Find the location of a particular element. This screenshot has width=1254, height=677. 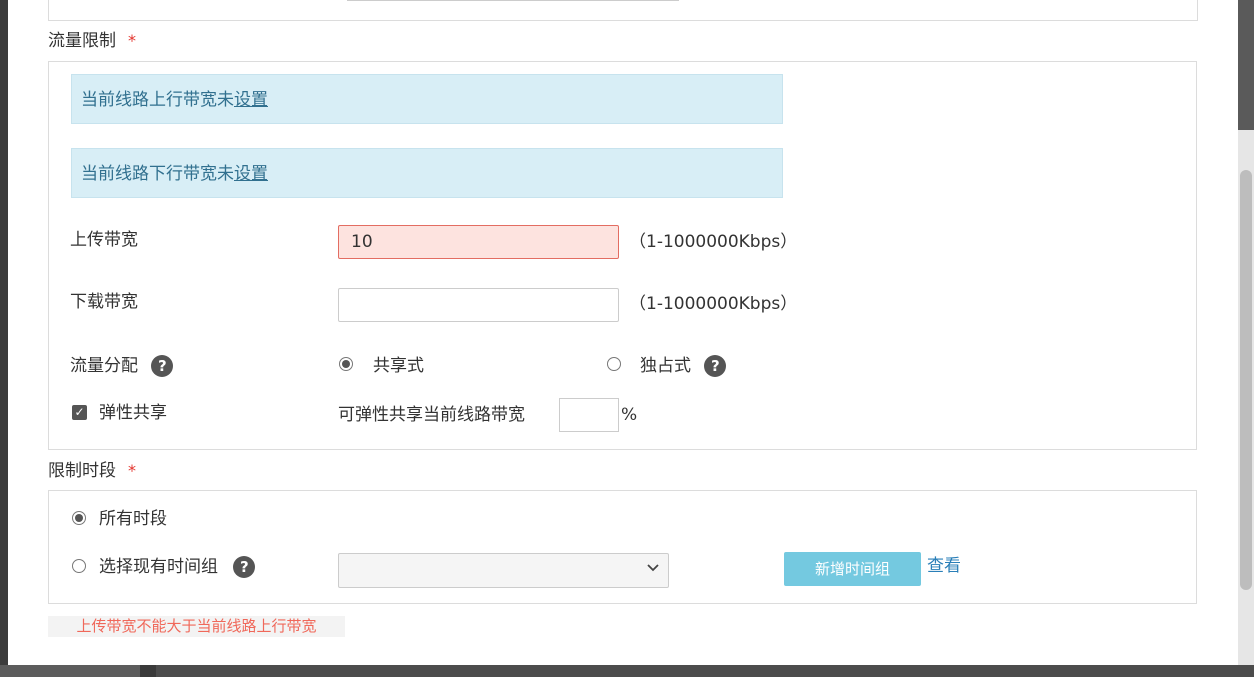

downlink-notice: 当前线路下行带宽未设置 is located at coordinates (427, 173).